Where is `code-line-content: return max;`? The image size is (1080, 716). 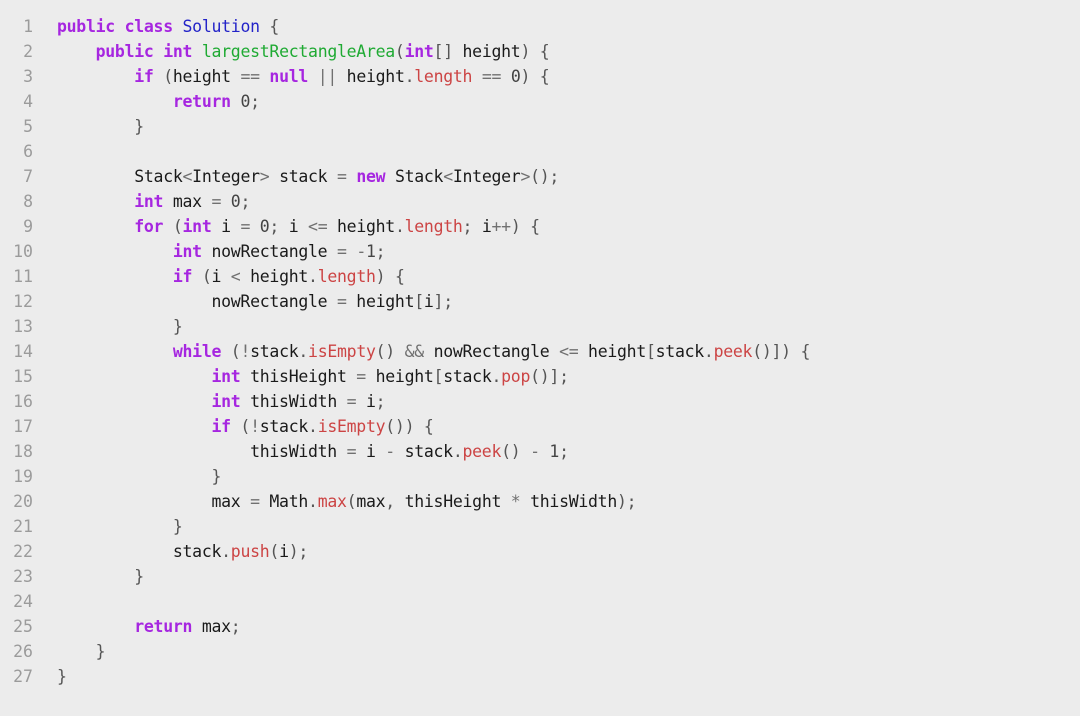 code-line-content: return max; is located at coordinates (136, 626).